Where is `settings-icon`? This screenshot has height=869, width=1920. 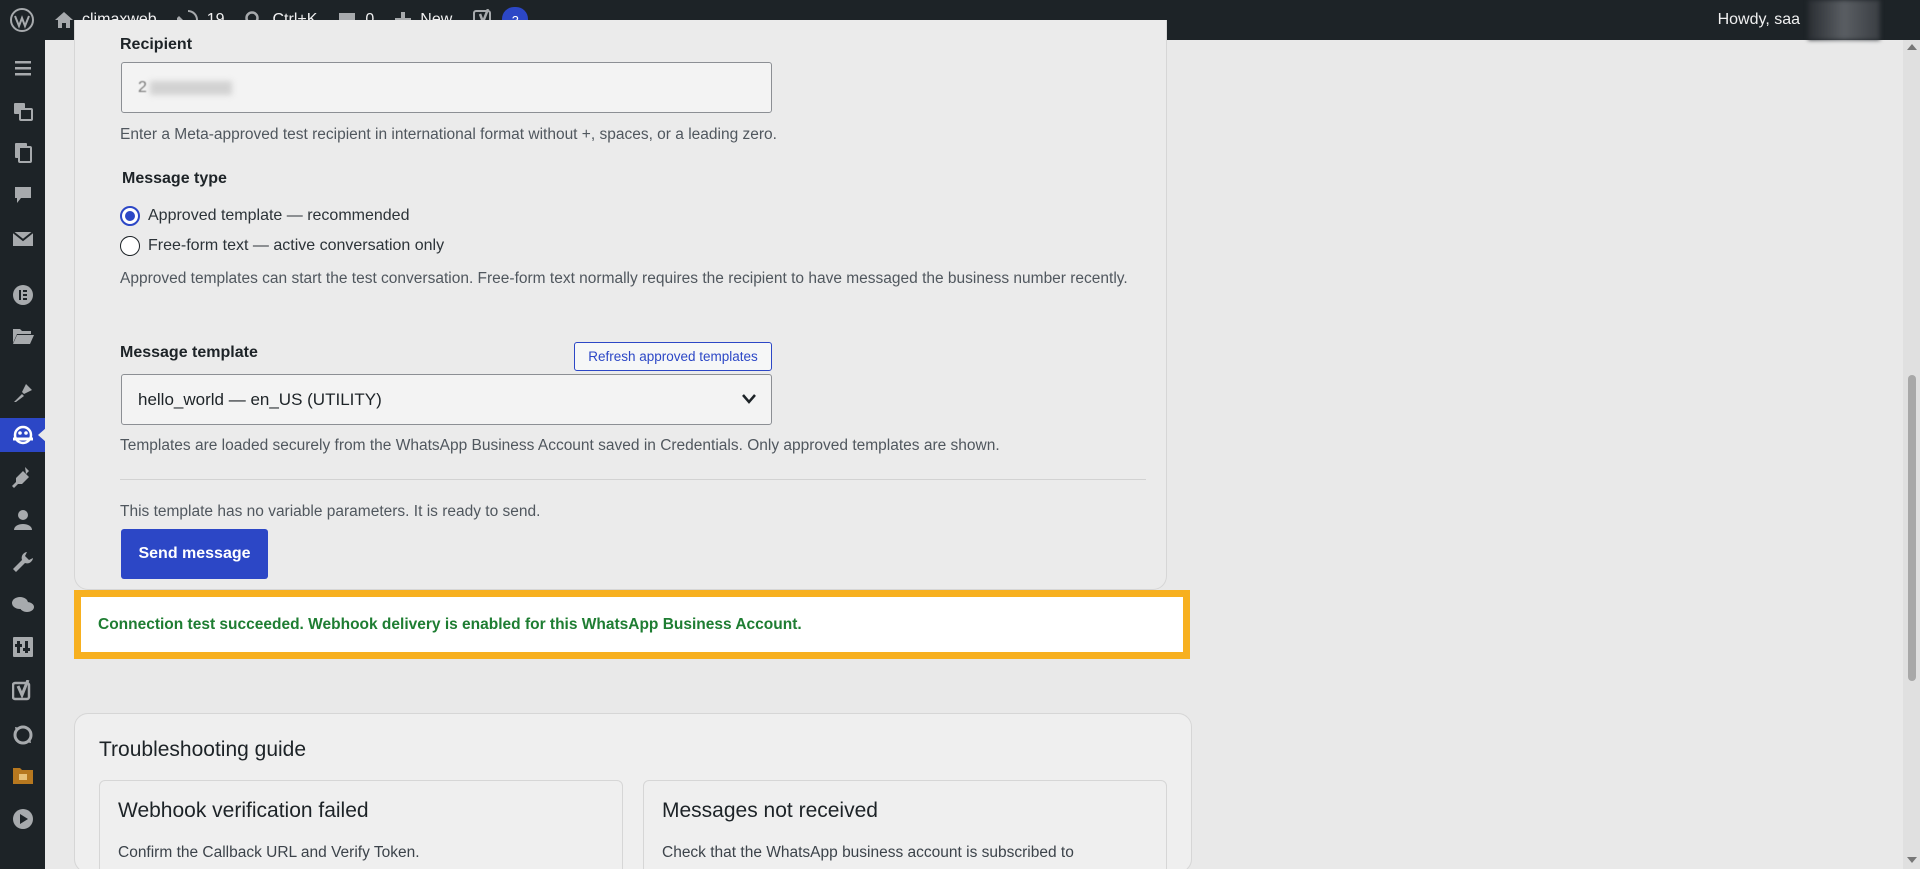 settings-icon is located at coordinates (22, 647).